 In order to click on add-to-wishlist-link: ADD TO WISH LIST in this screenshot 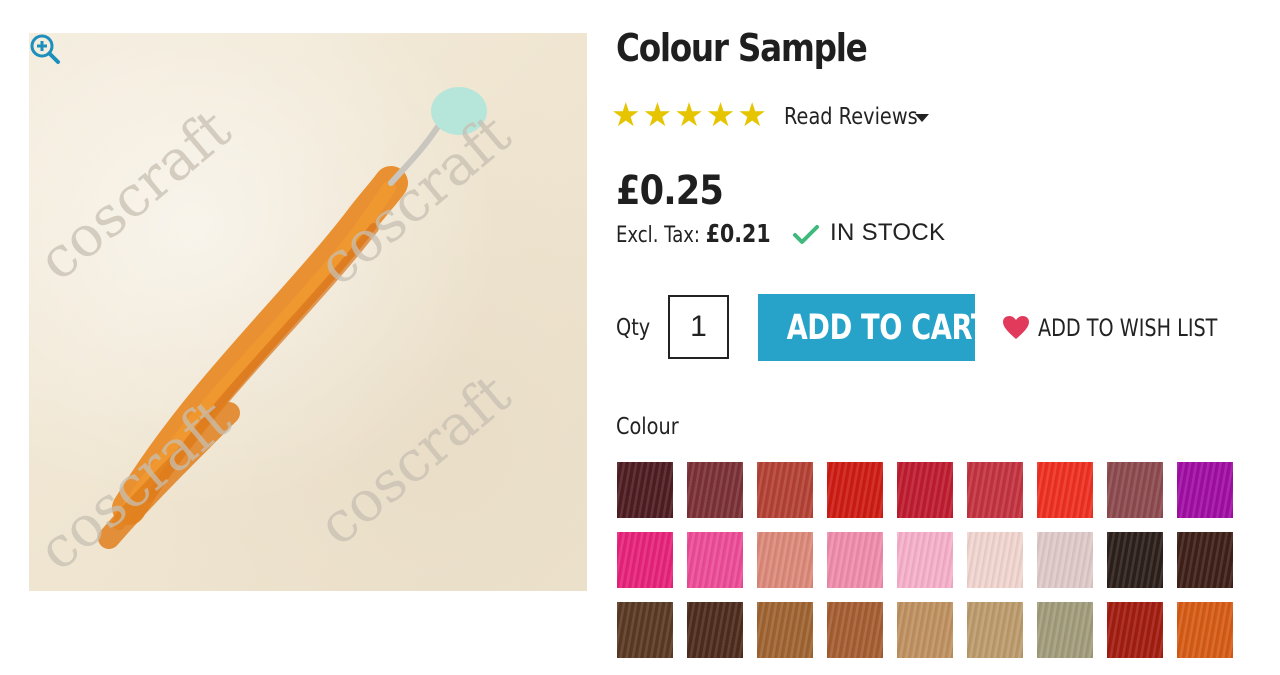, I will do `click(1132, 328)`.